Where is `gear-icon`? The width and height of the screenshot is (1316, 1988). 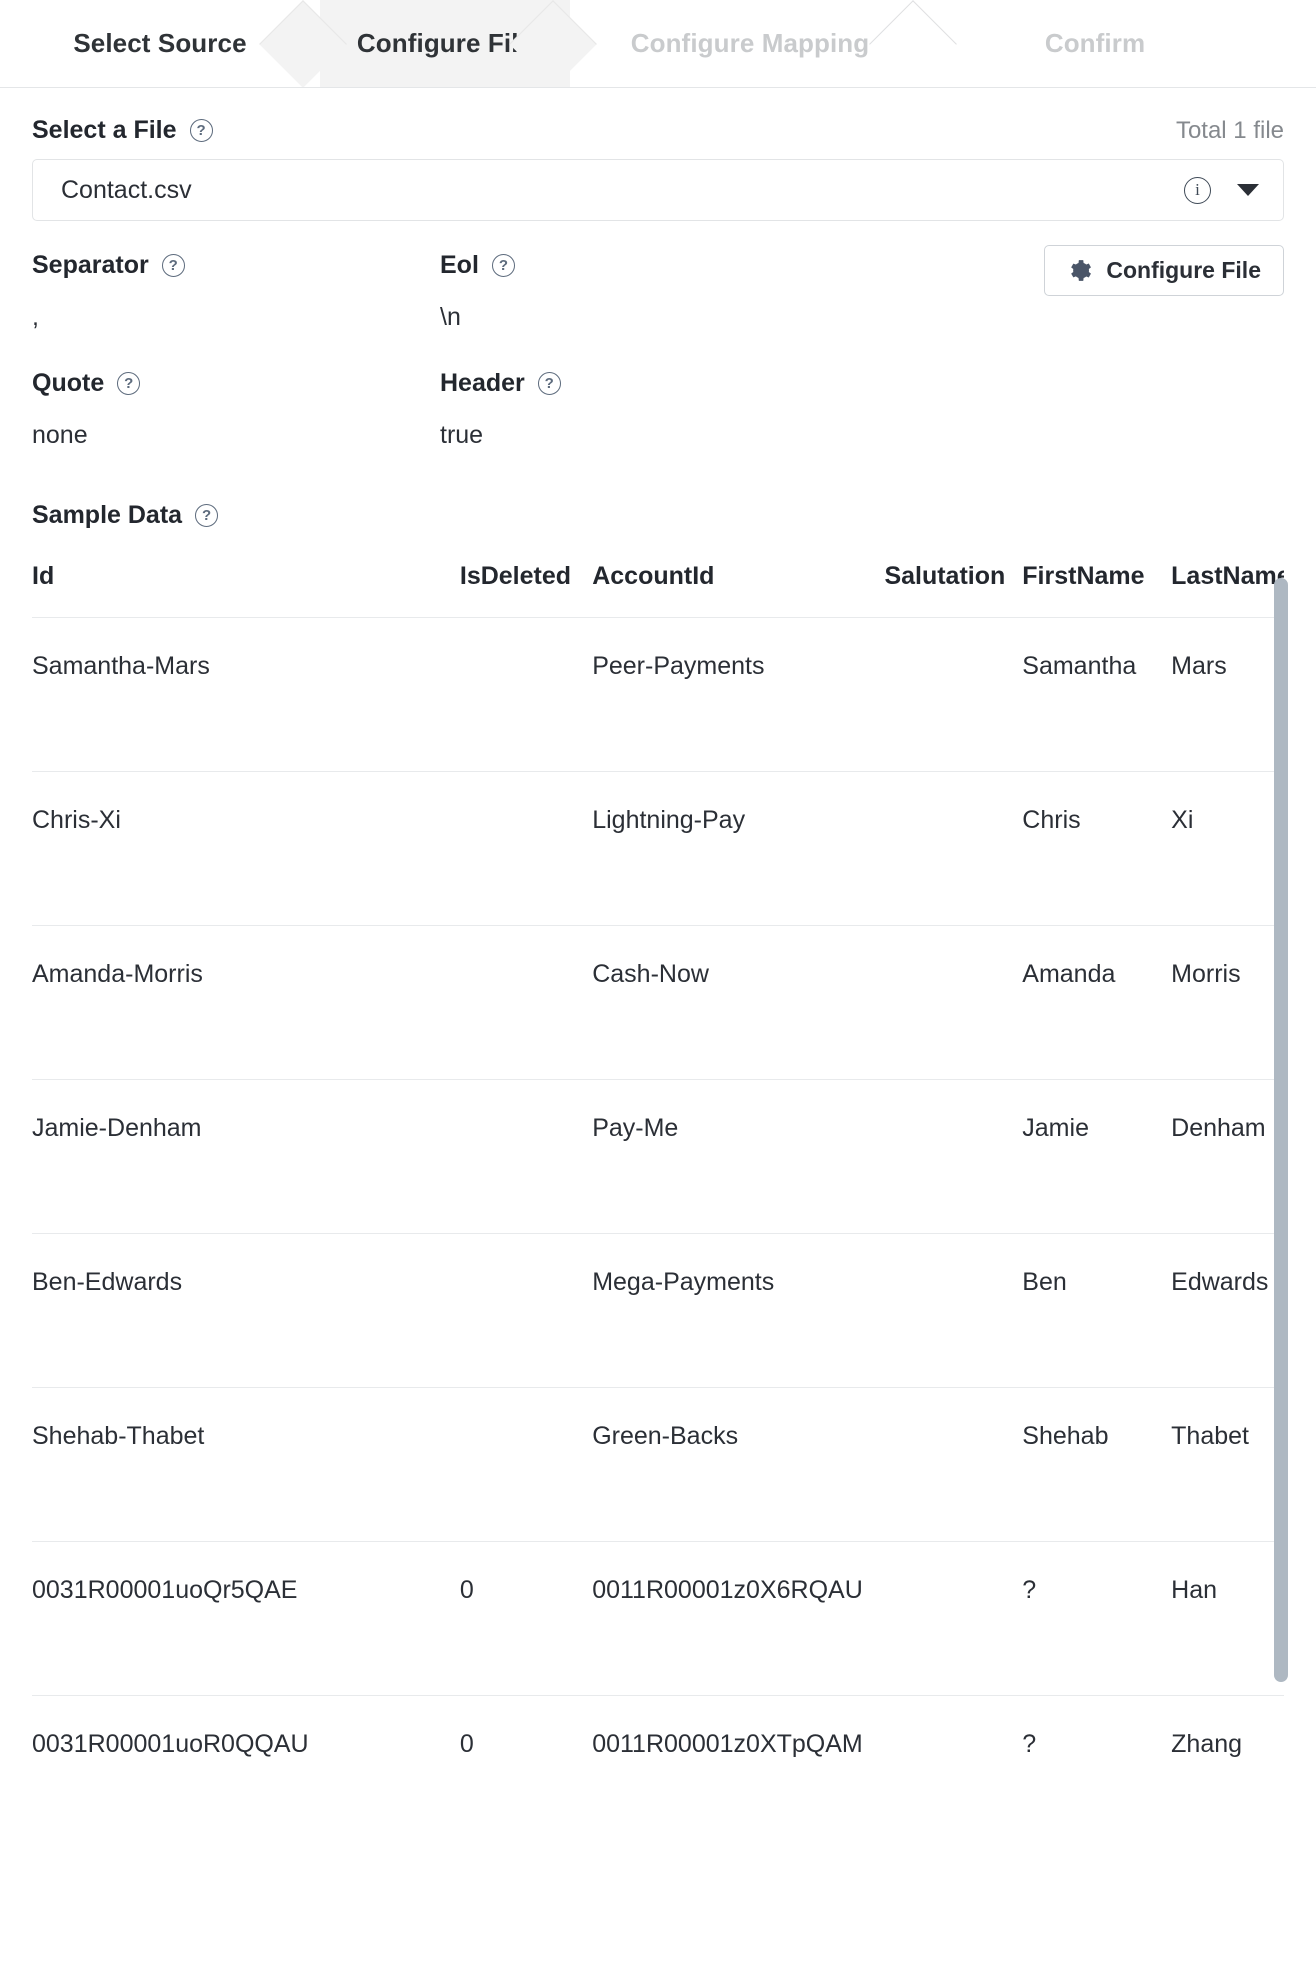 gear-icon is located at coordinates (1081, 270).